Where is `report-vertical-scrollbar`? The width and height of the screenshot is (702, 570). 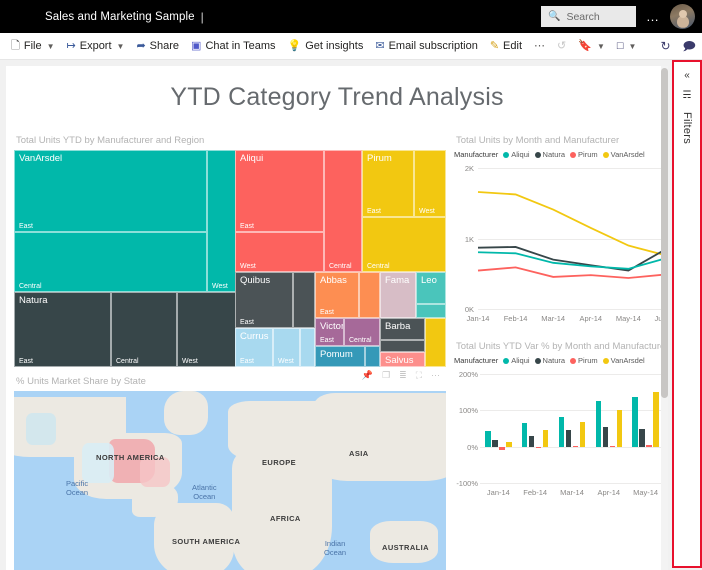
report-vertical-scrollbar is located at coordinates (664, 318).